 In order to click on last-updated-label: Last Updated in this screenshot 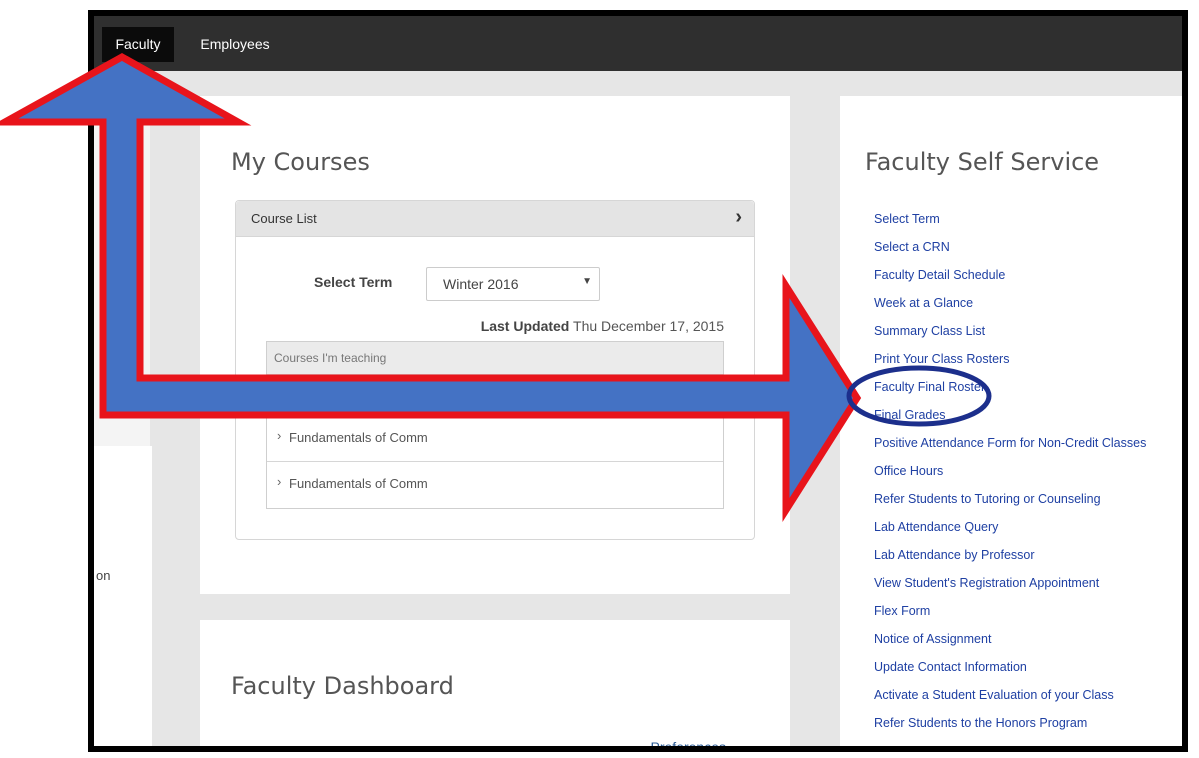, I will do `click(525, 326)`.